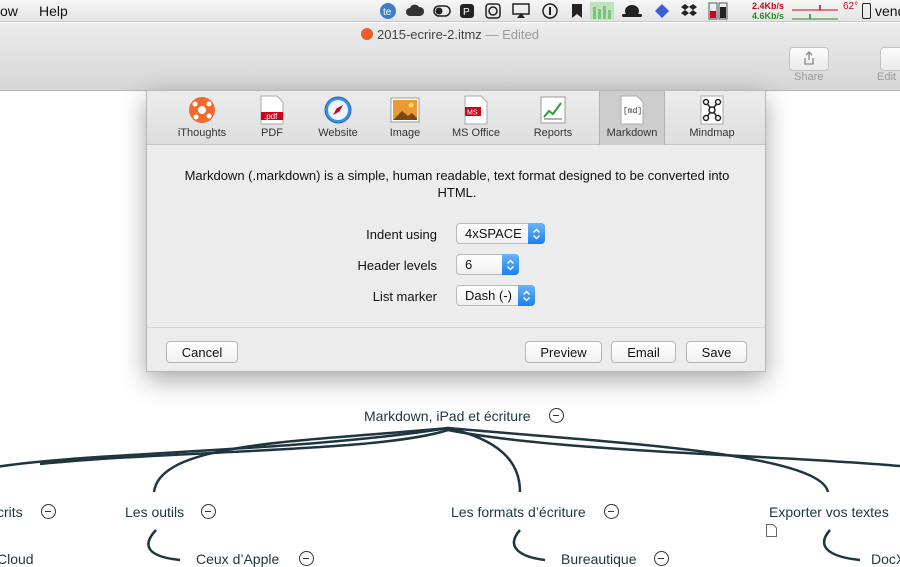 The image size is (900, 567). Describe the element at coordinates (632, 133) in the screenshot. I see `tab-label: Markdown` at that location.